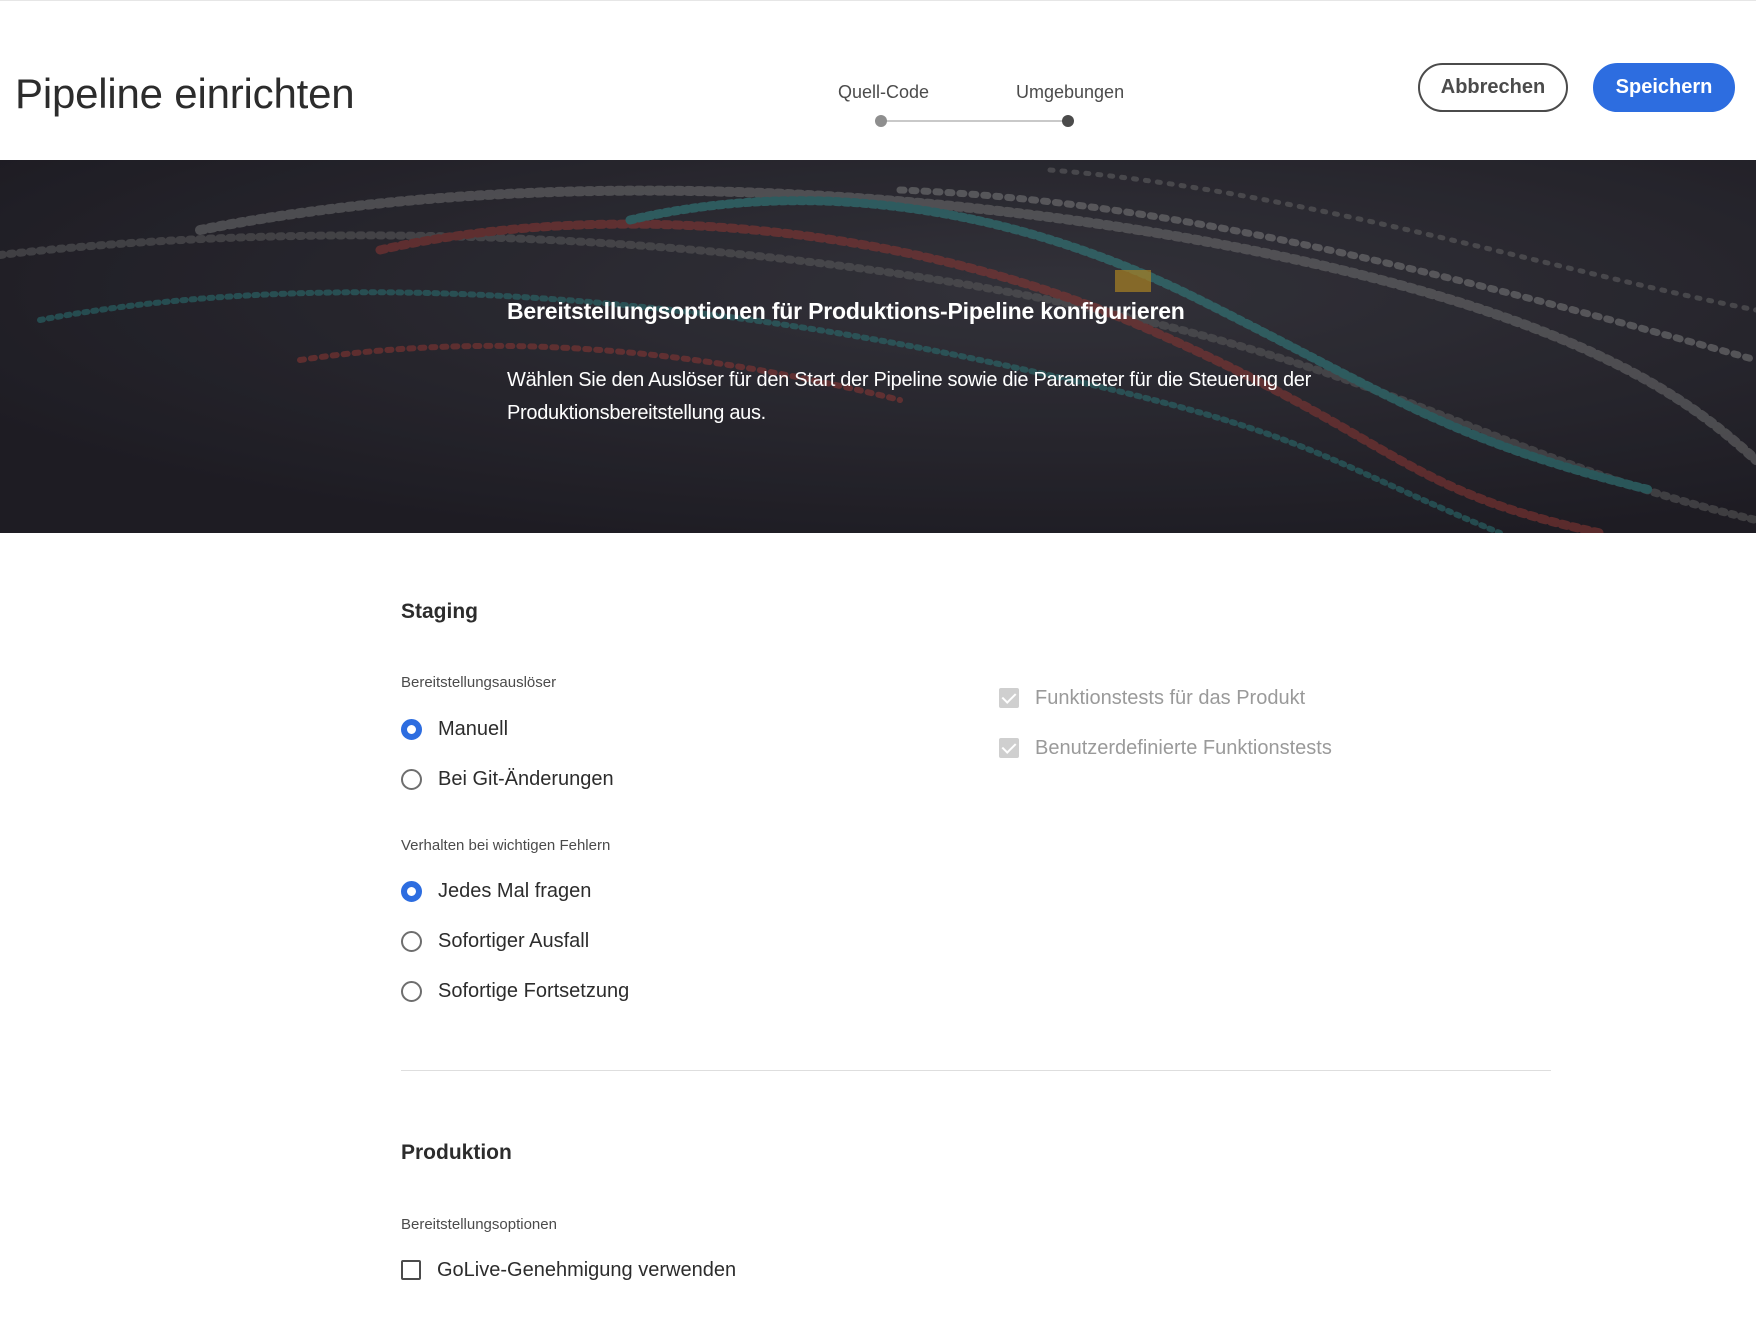 Image resolution: width=1756 pixels, height=1322 pixels. What do you see at coordinates (1070, 92) in the screenshot?
I see `step-label-environments: Umgebungen` at bounding box center [1070, 92].